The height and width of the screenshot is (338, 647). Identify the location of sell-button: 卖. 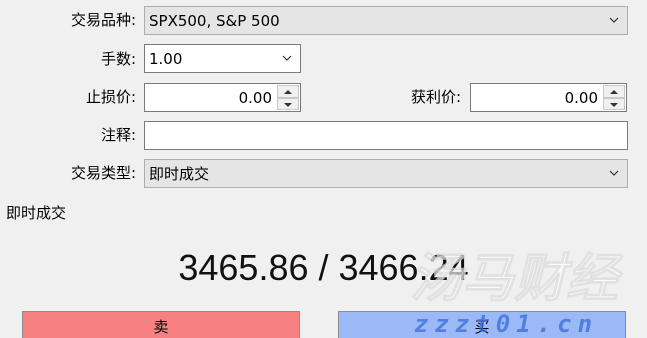
(161, 324).